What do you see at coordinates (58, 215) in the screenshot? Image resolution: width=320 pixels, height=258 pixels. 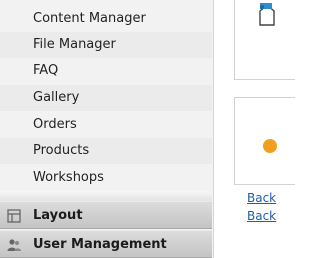 I see `sidebar-section-label: Layout` at bounding box center [58, 215].